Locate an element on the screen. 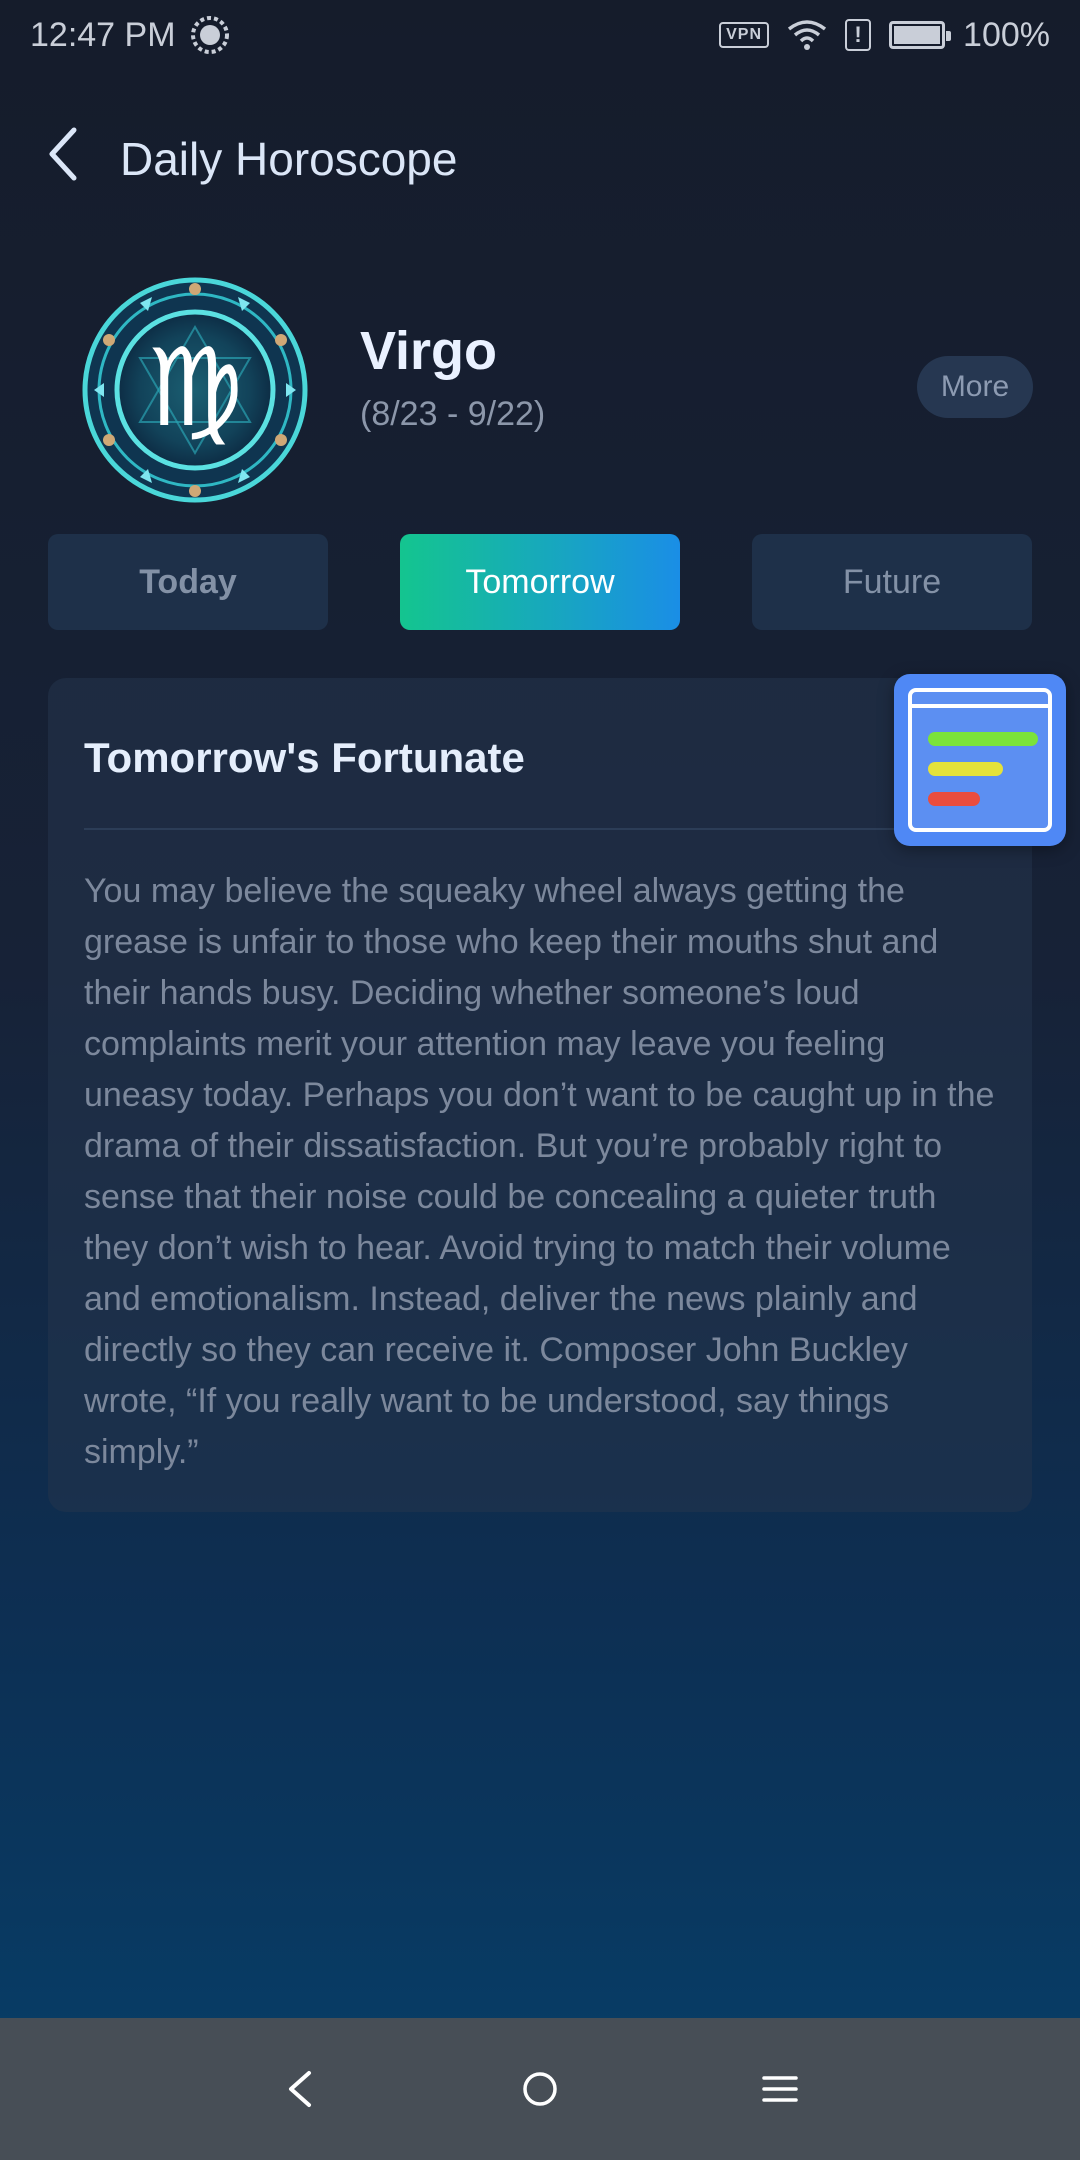 This screenshot has width=1080, height=2160. card-title: Tomorrow's Fortunate is located at coordinates (304, 757).